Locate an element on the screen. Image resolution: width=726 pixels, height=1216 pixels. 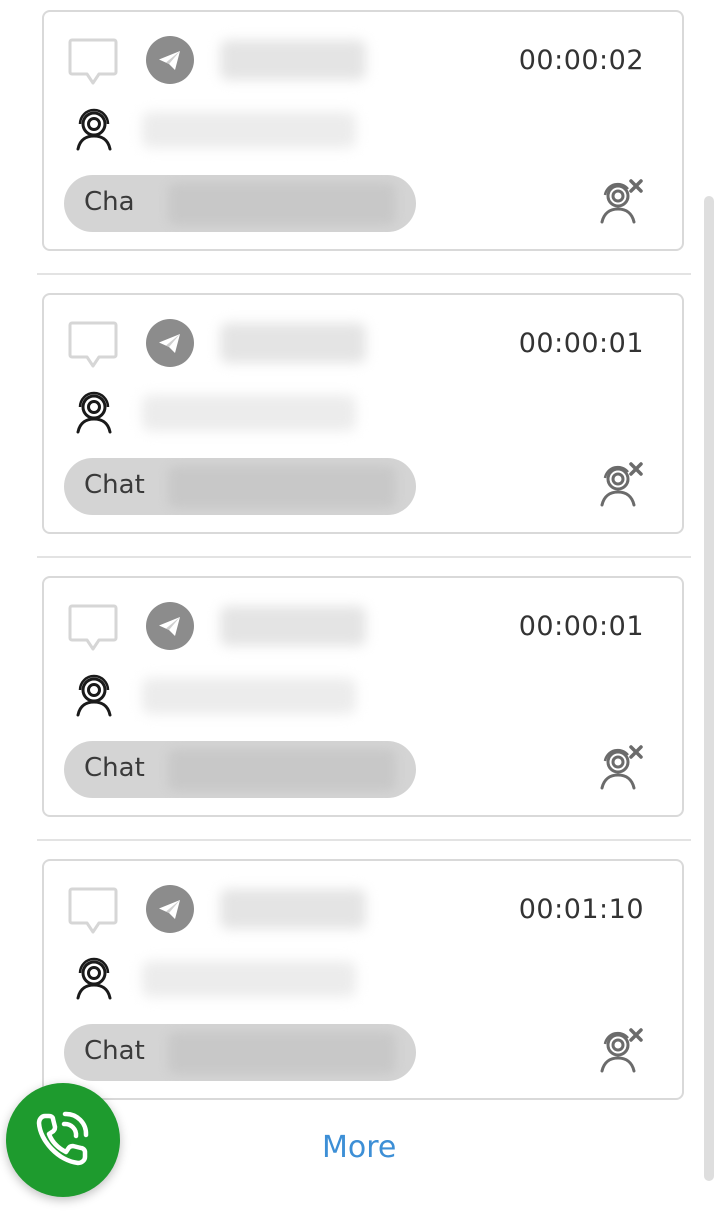
phone-call-icon is located at coordinates (62, 1138).